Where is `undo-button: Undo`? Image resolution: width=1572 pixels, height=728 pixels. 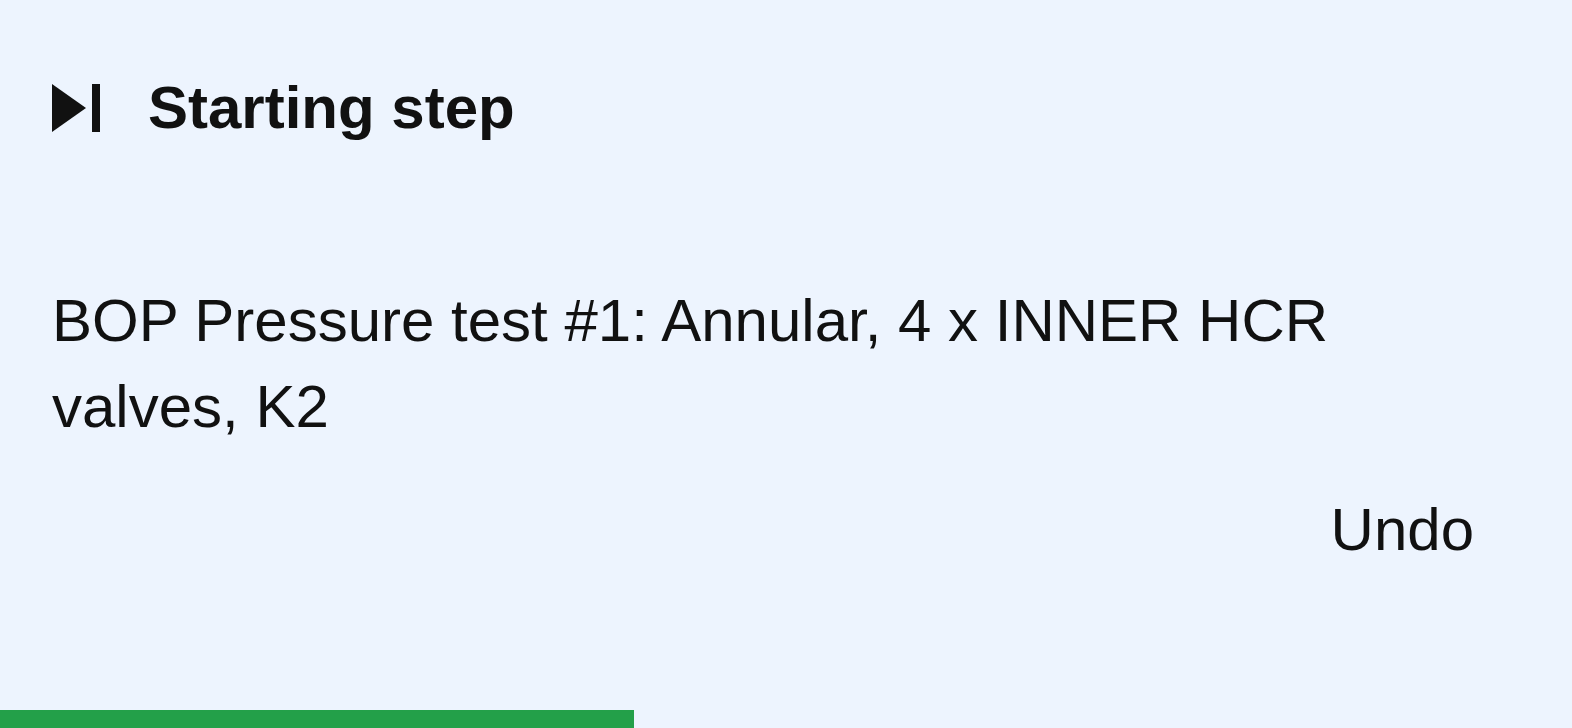 undo-button: Undo is located at coordinates (1402, 530).